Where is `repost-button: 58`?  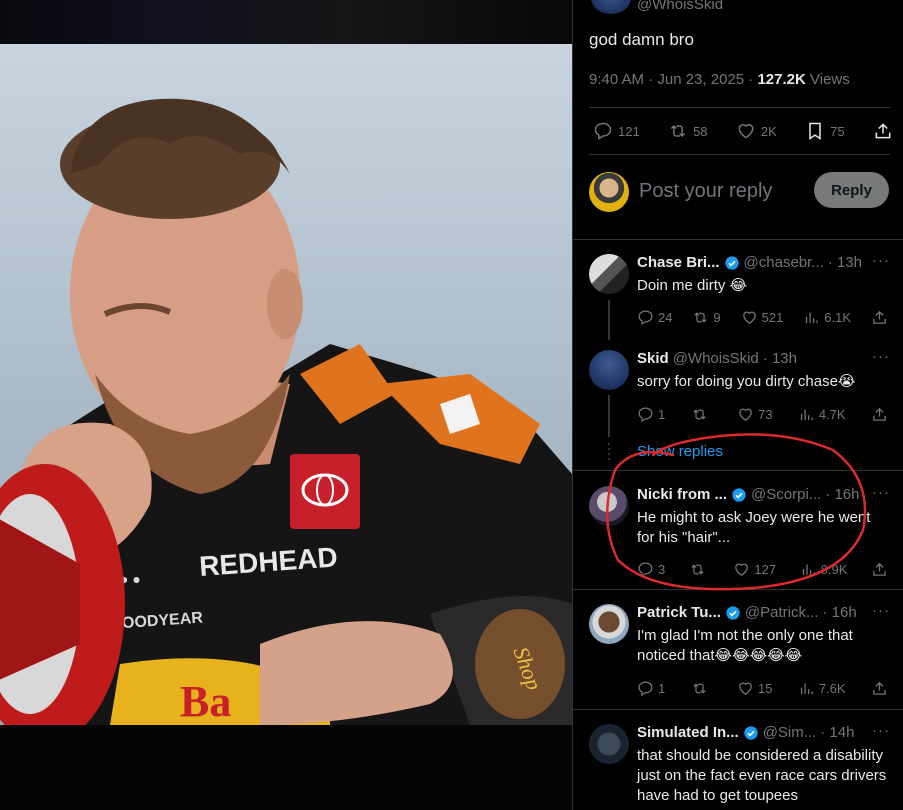
repost-button: 58 is located at coordinates (688, 131).